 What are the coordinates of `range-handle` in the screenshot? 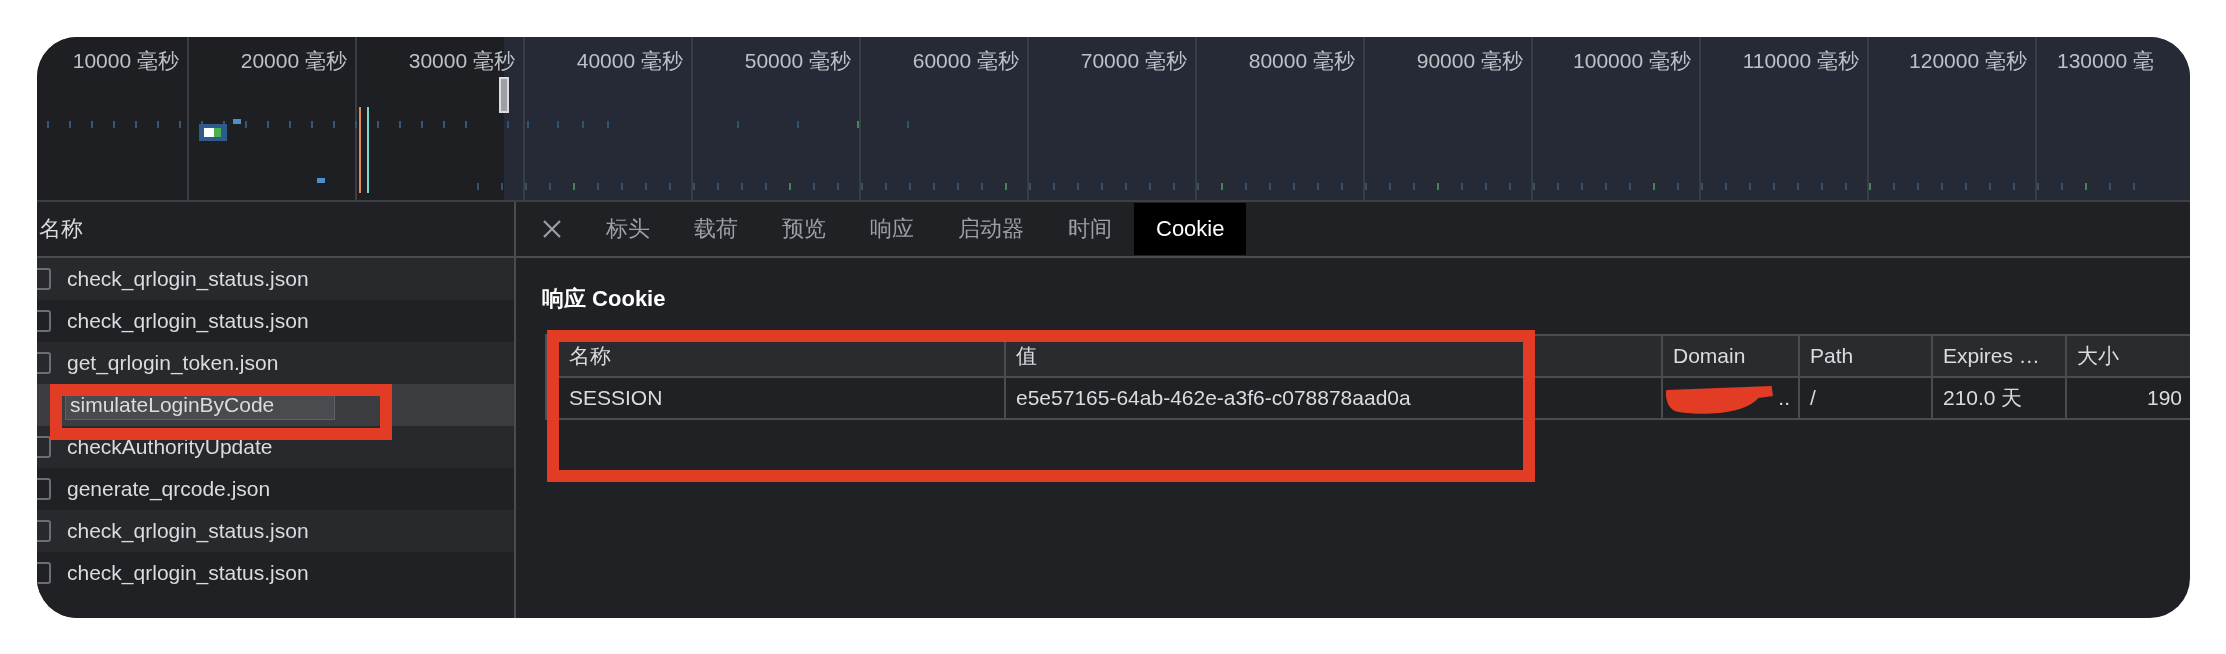 It's located at (504, 95).